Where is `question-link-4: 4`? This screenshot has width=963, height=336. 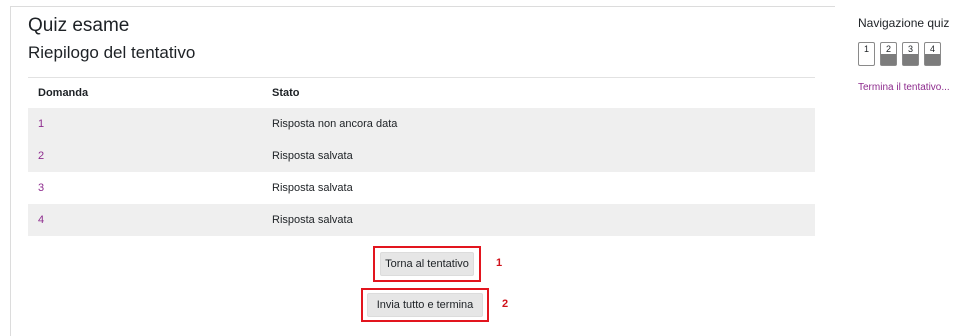
question-link-4: 4 is located at coordinates (41, 220).